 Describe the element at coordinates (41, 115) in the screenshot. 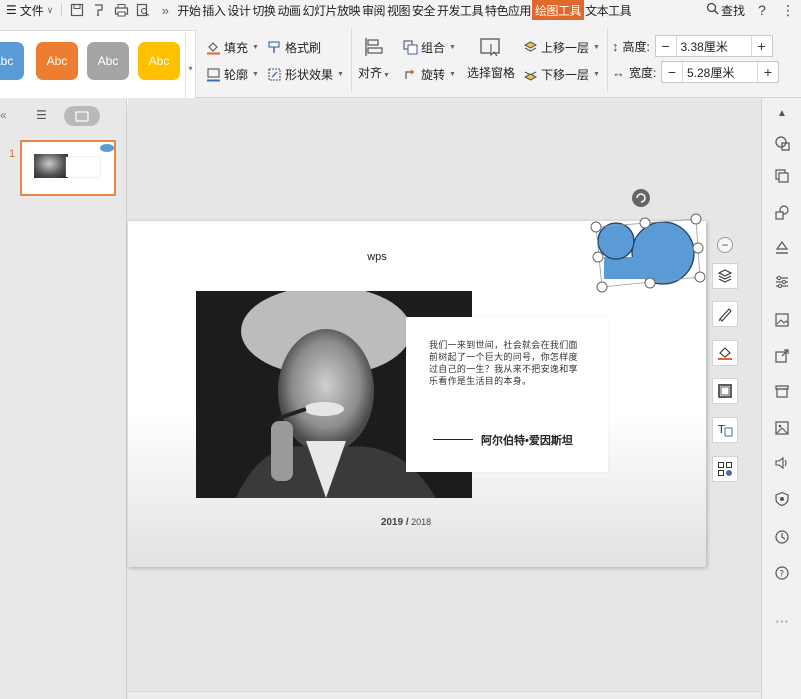

I see `outline-view-icon: ☰` at that location.